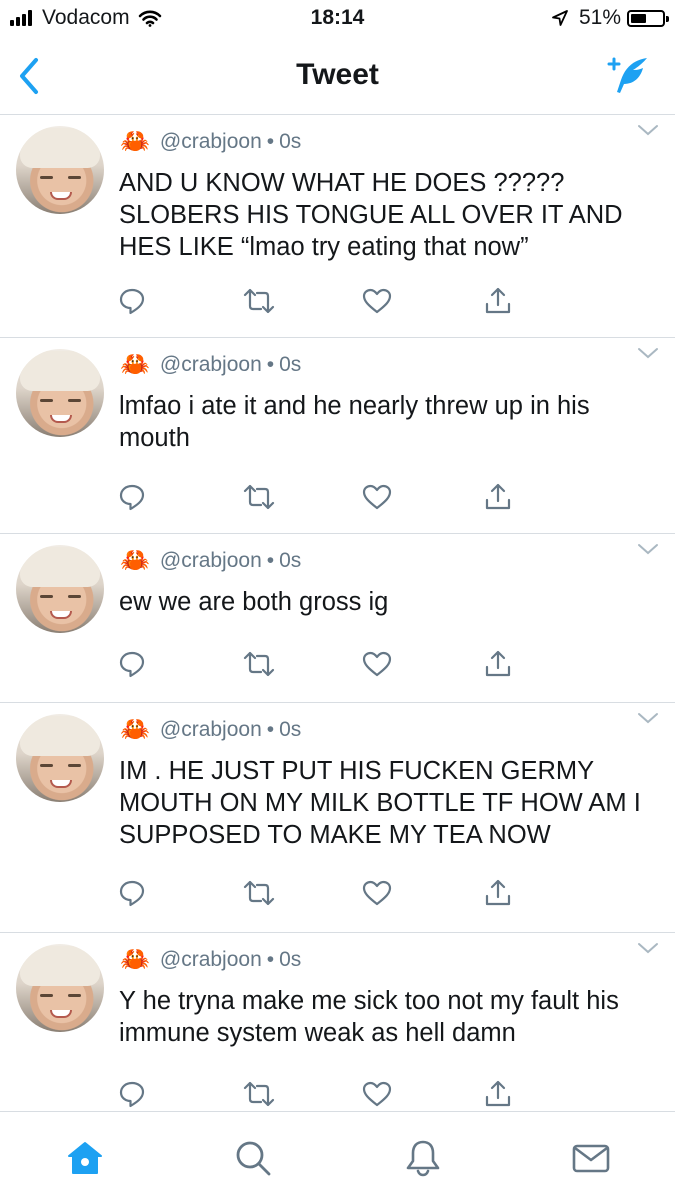 The width and height of the screenshot is (675, 1201). I want to click on bell-icon, so click(423, 1158).